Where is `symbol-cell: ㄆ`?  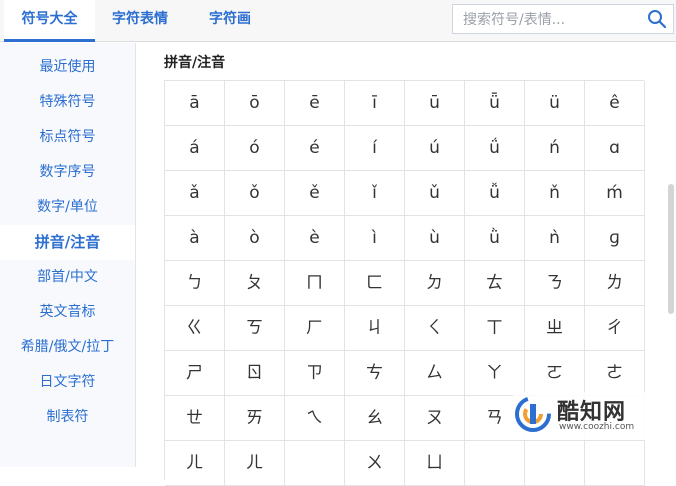 symbol-cell: ㄆ is located at coordinates (255, 283).